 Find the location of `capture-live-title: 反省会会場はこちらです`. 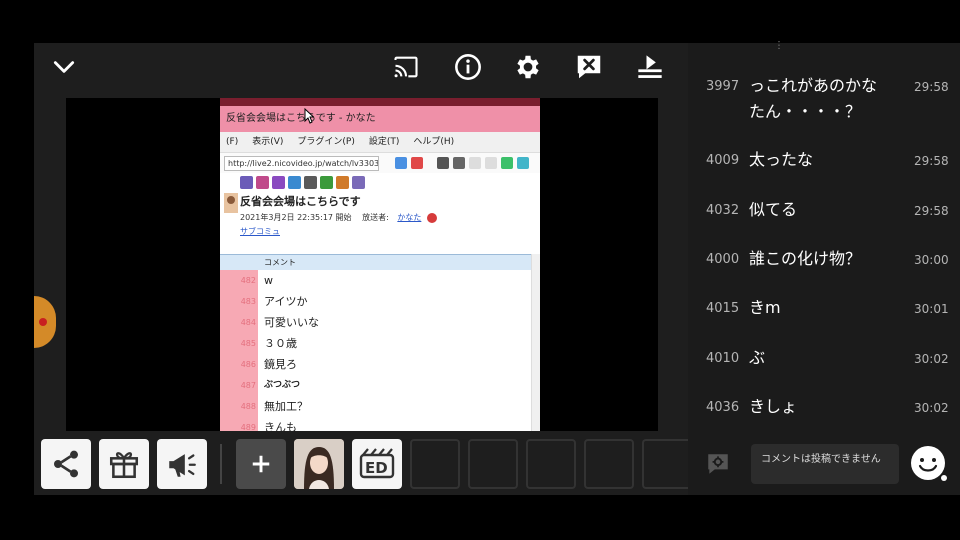

capture-live-title: 反省会会場はこちらです is located at coordinates (300, 201).